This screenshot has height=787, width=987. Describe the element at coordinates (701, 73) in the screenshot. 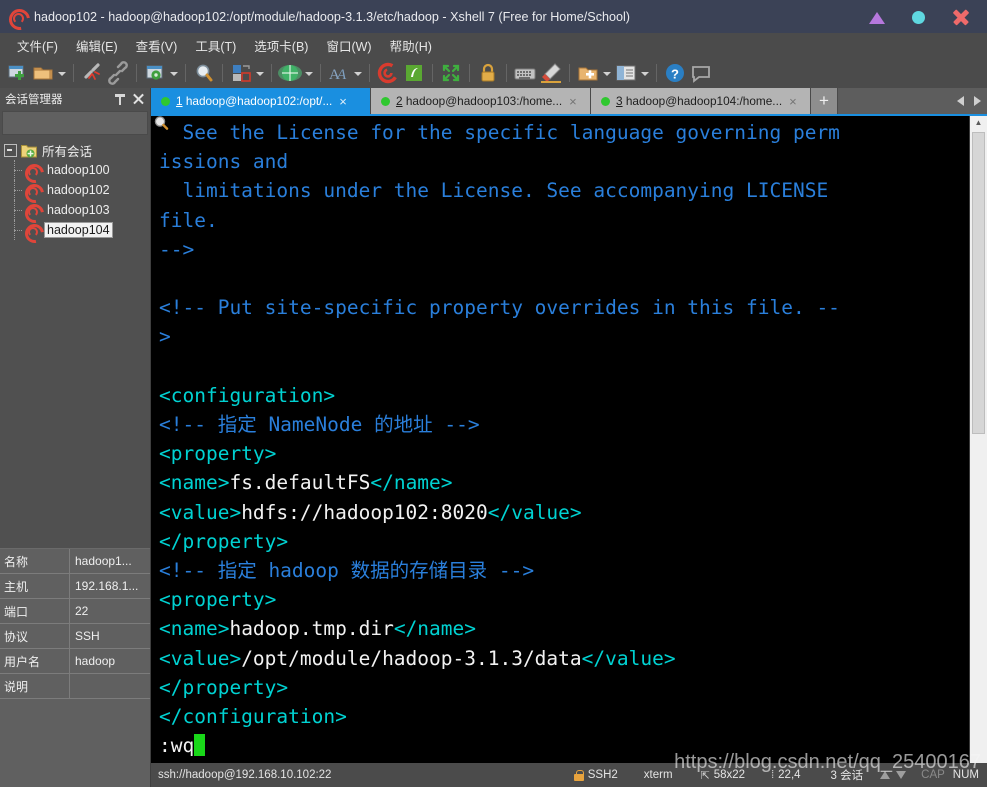

I see `chat-icon` at that location.